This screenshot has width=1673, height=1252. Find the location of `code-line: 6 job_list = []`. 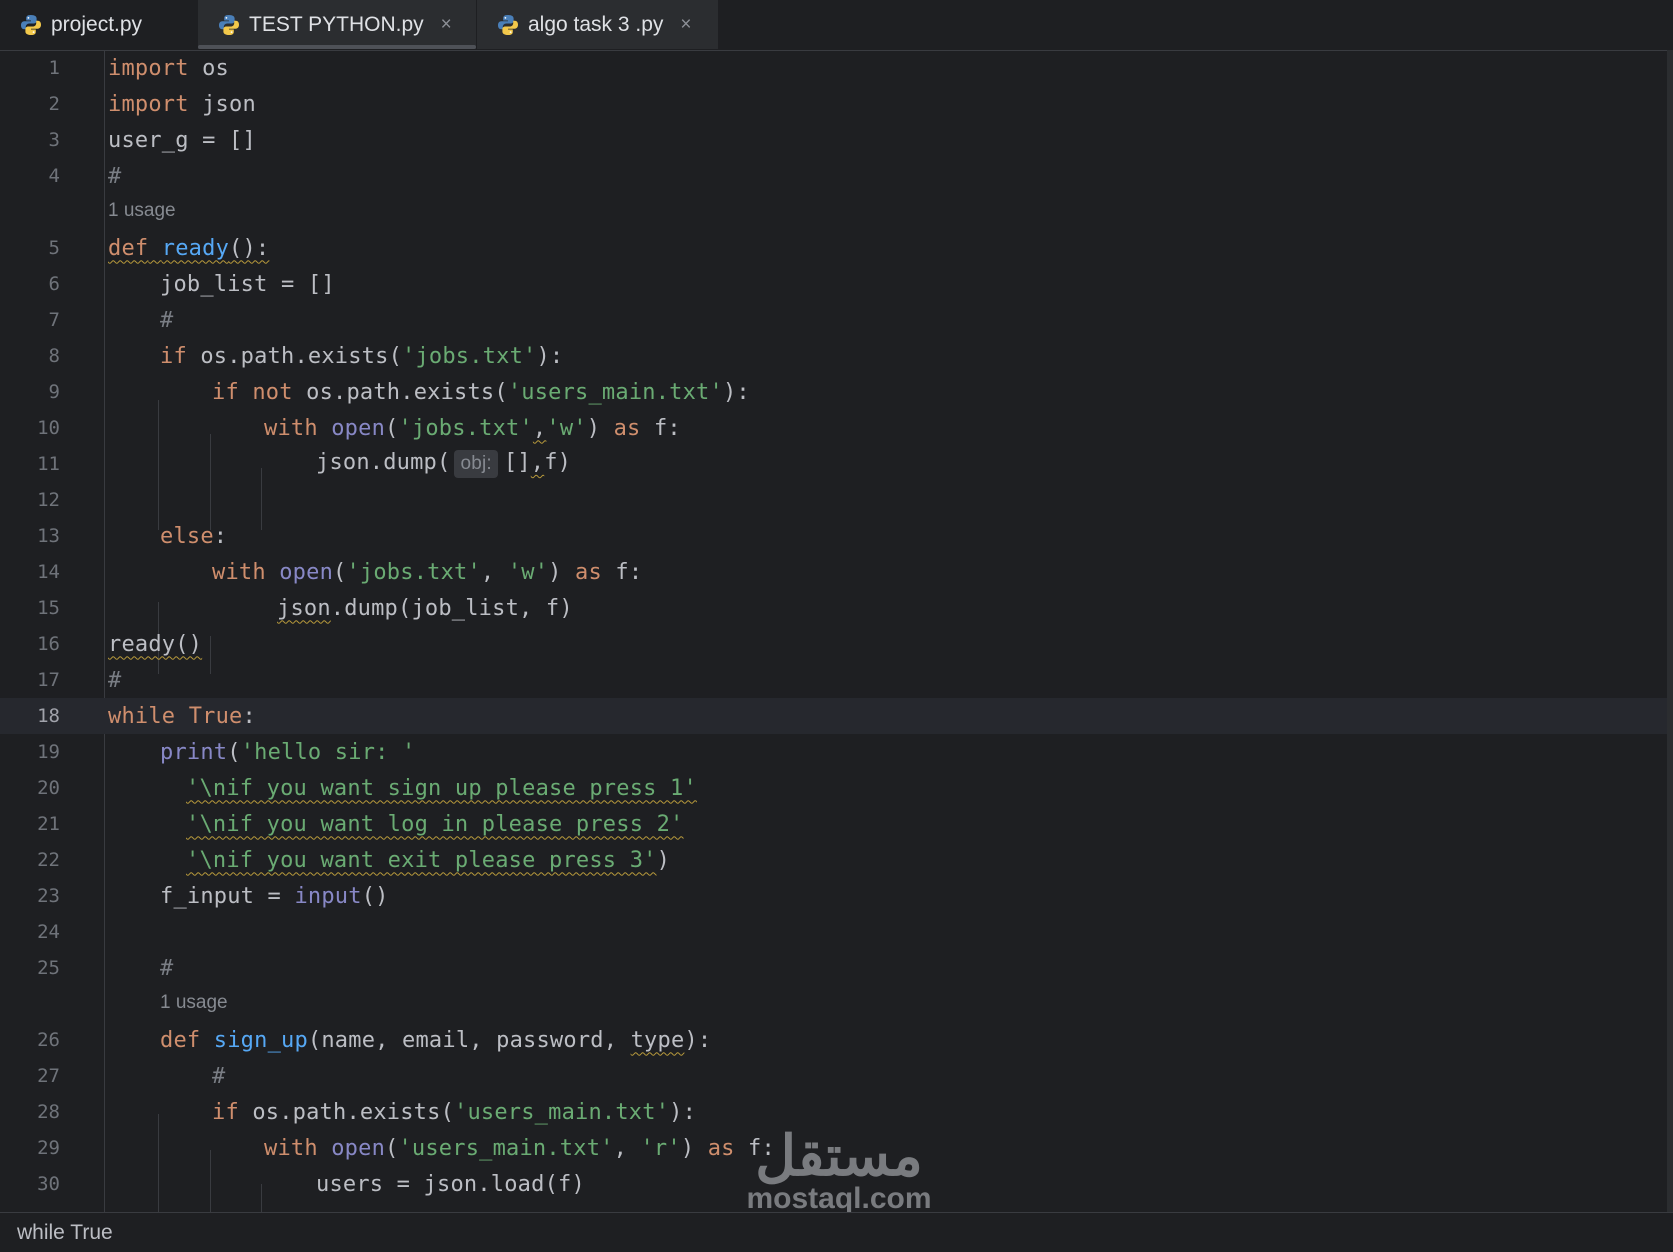

code-line: 6 job_list = [] is located at coordinates (836, 284).